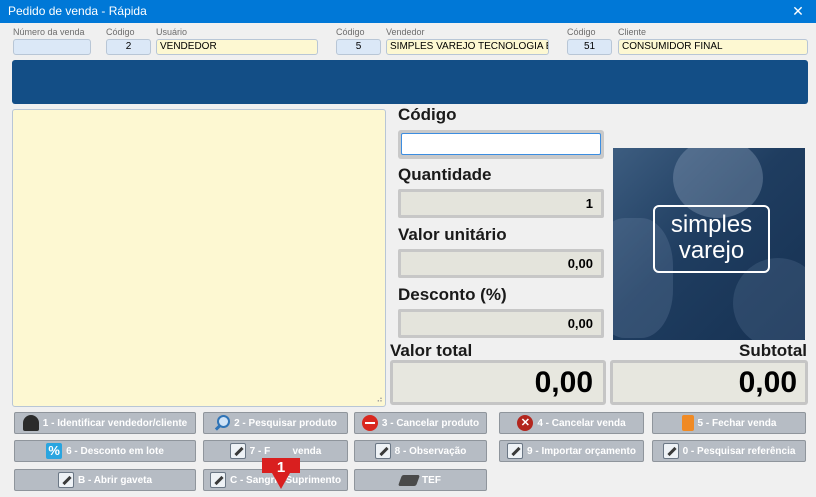 The width and height of the screenshot is (816, 497). I want to click on tef-button: TEF, so click(420, 480).